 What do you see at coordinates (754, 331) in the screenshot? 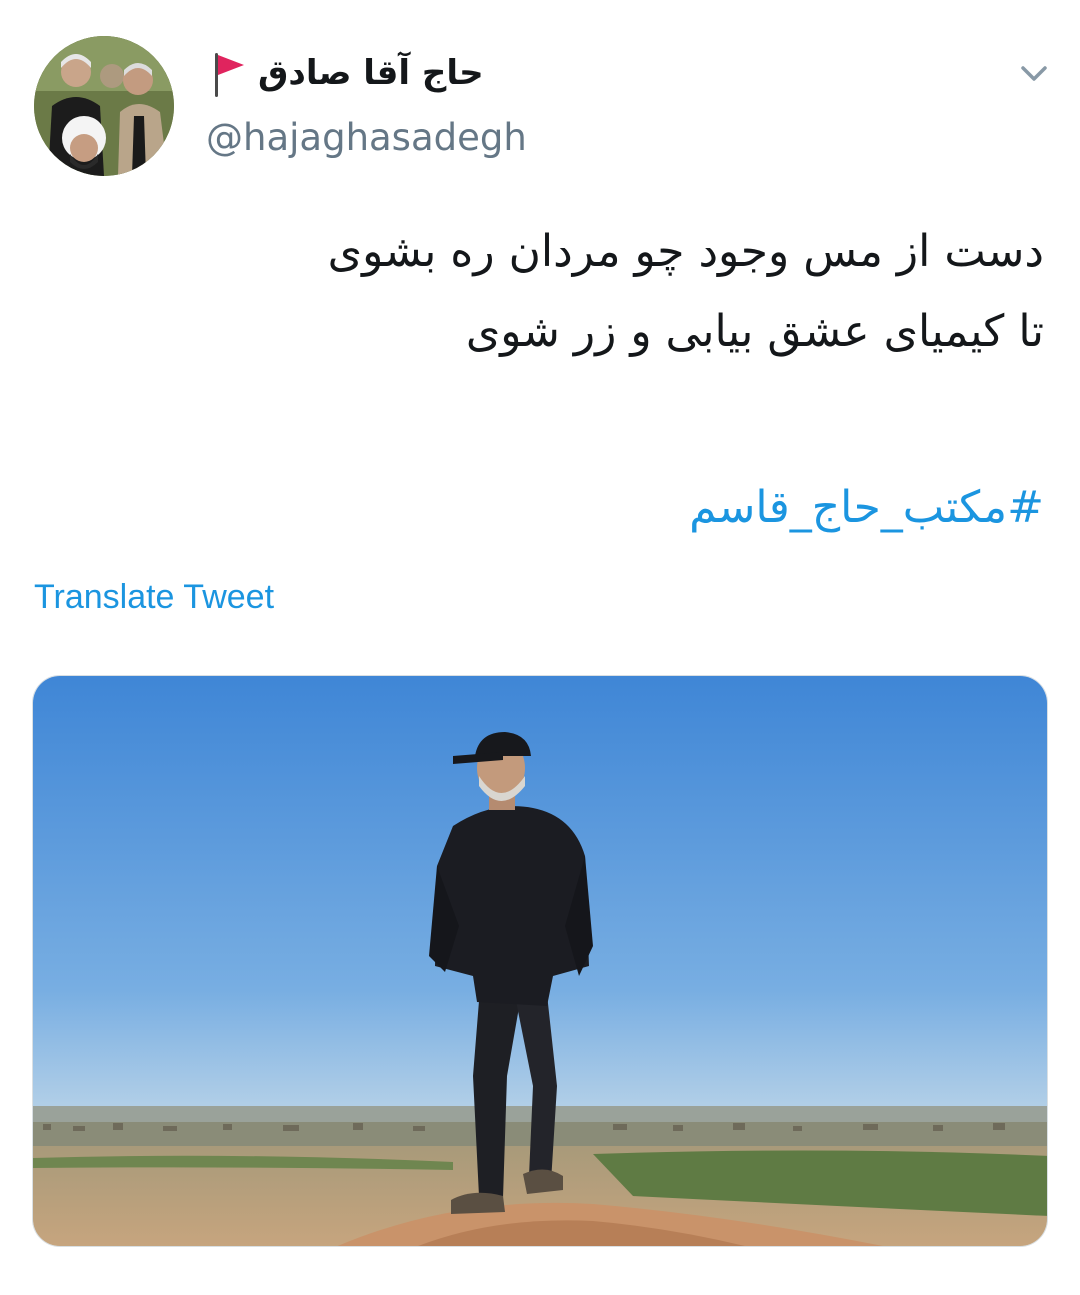
I see `tweet-text-line: تا کیمیای عشق بیابی و زر شوی` at bounding box center [754, 331].